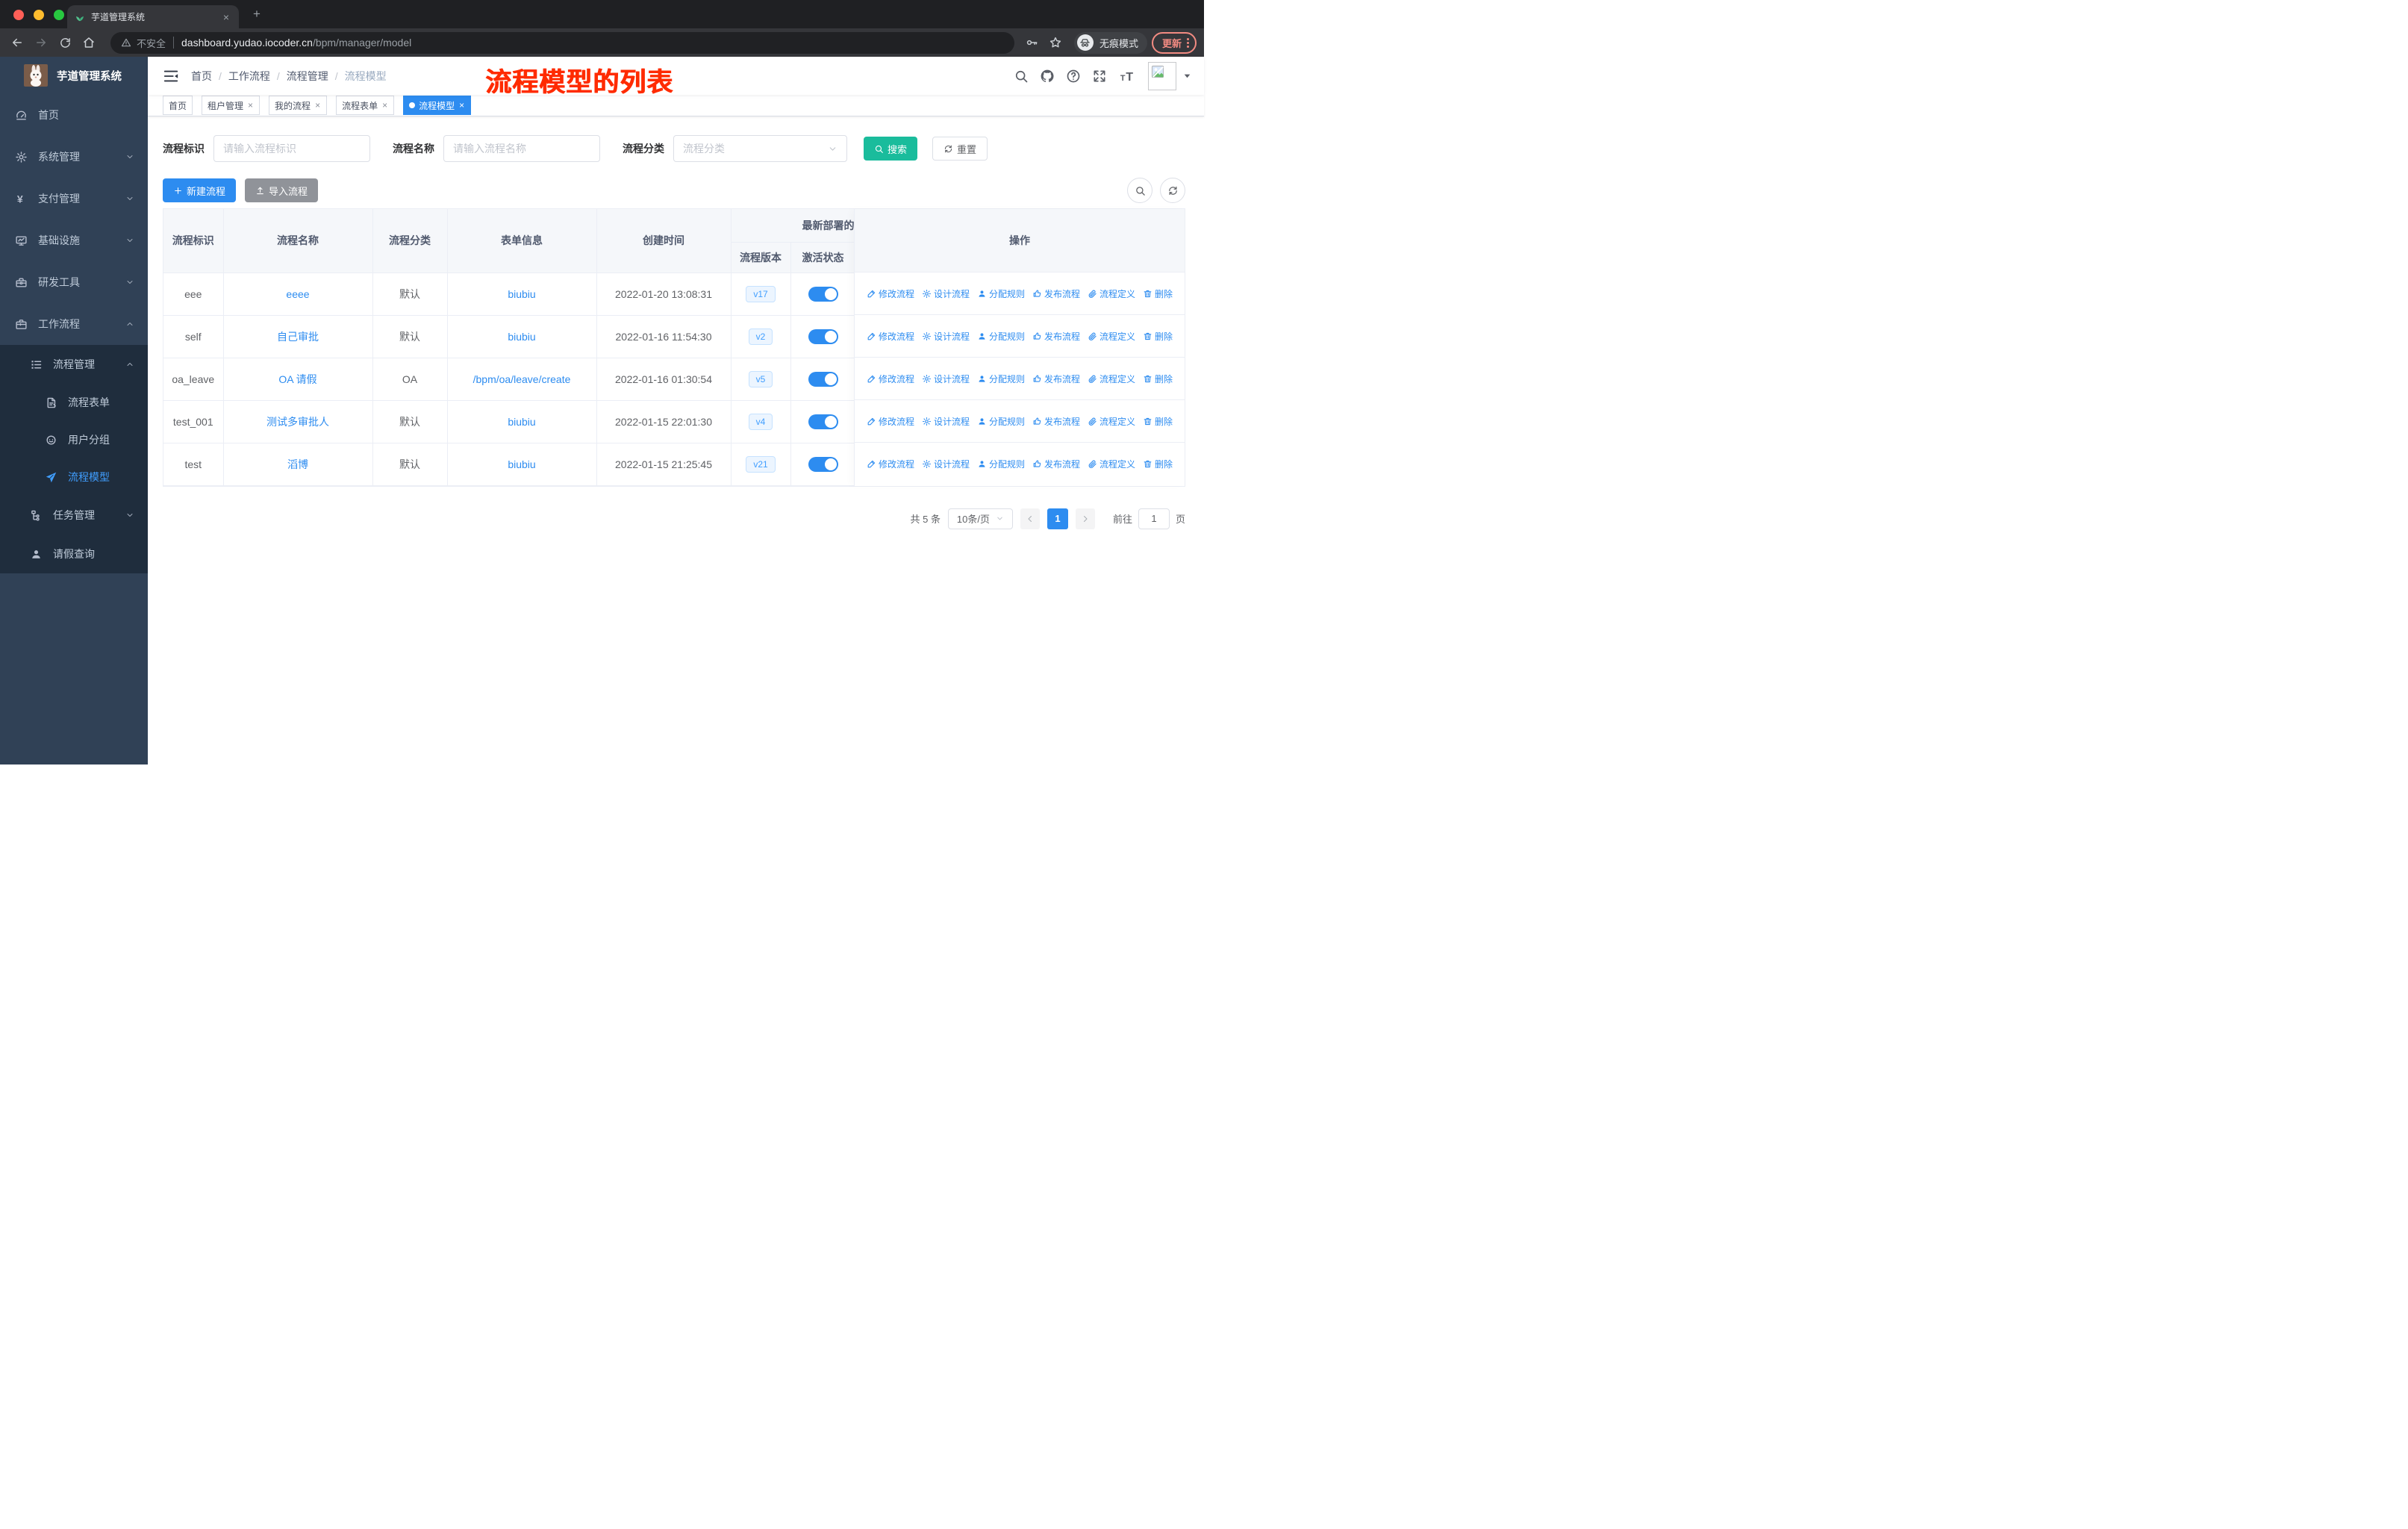 Image resolution: width=2408 pixels, height=1529 pixels. I want to click on version-badge: v4, so click(760, 422).